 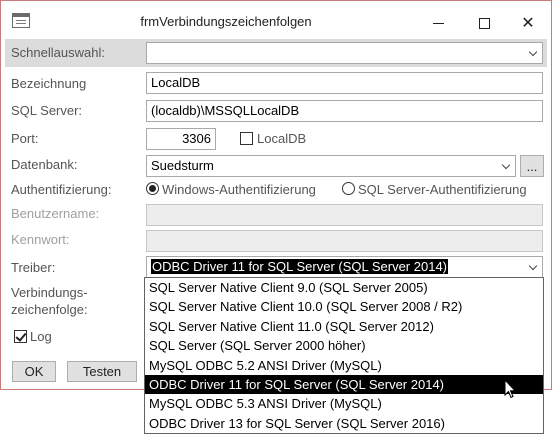 I want to click on schnellauswahl-label: Schnellauswahl:, so click(x=58, y=52).